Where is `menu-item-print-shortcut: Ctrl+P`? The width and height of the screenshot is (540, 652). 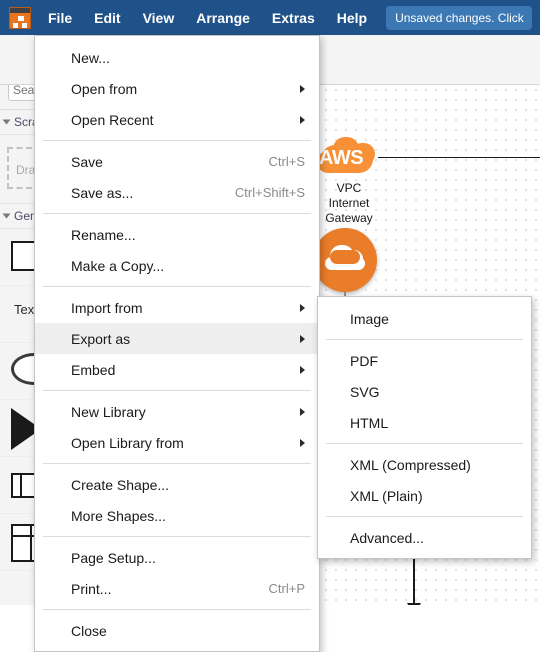 menu-item-print-shortcut: Ctrl+P is located at coordinates (286, 588).